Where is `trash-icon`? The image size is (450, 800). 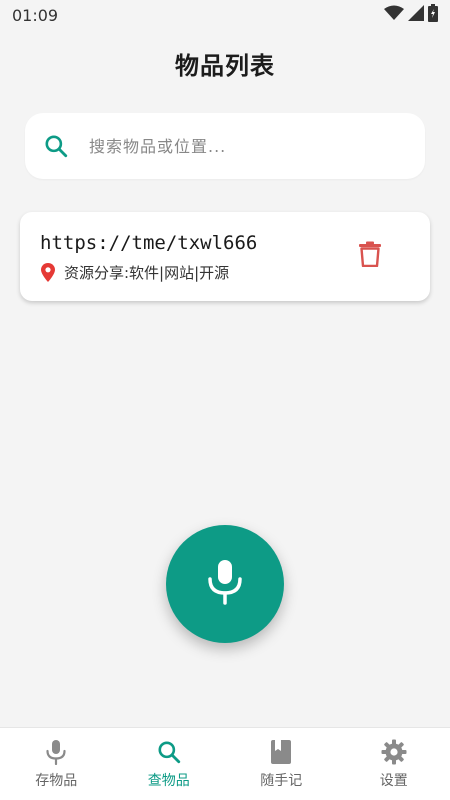
trash-icon is located at coordinates (370, 256).